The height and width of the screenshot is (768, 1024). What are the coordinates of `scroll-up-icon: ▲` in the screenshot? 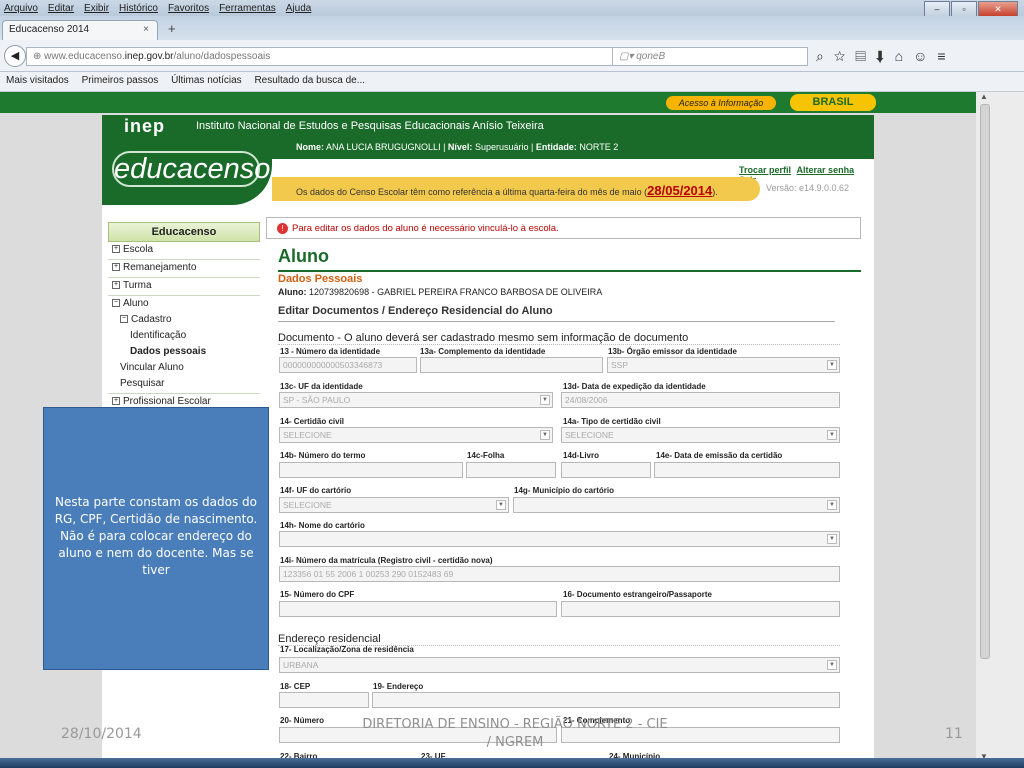 It's located at (984, 96).